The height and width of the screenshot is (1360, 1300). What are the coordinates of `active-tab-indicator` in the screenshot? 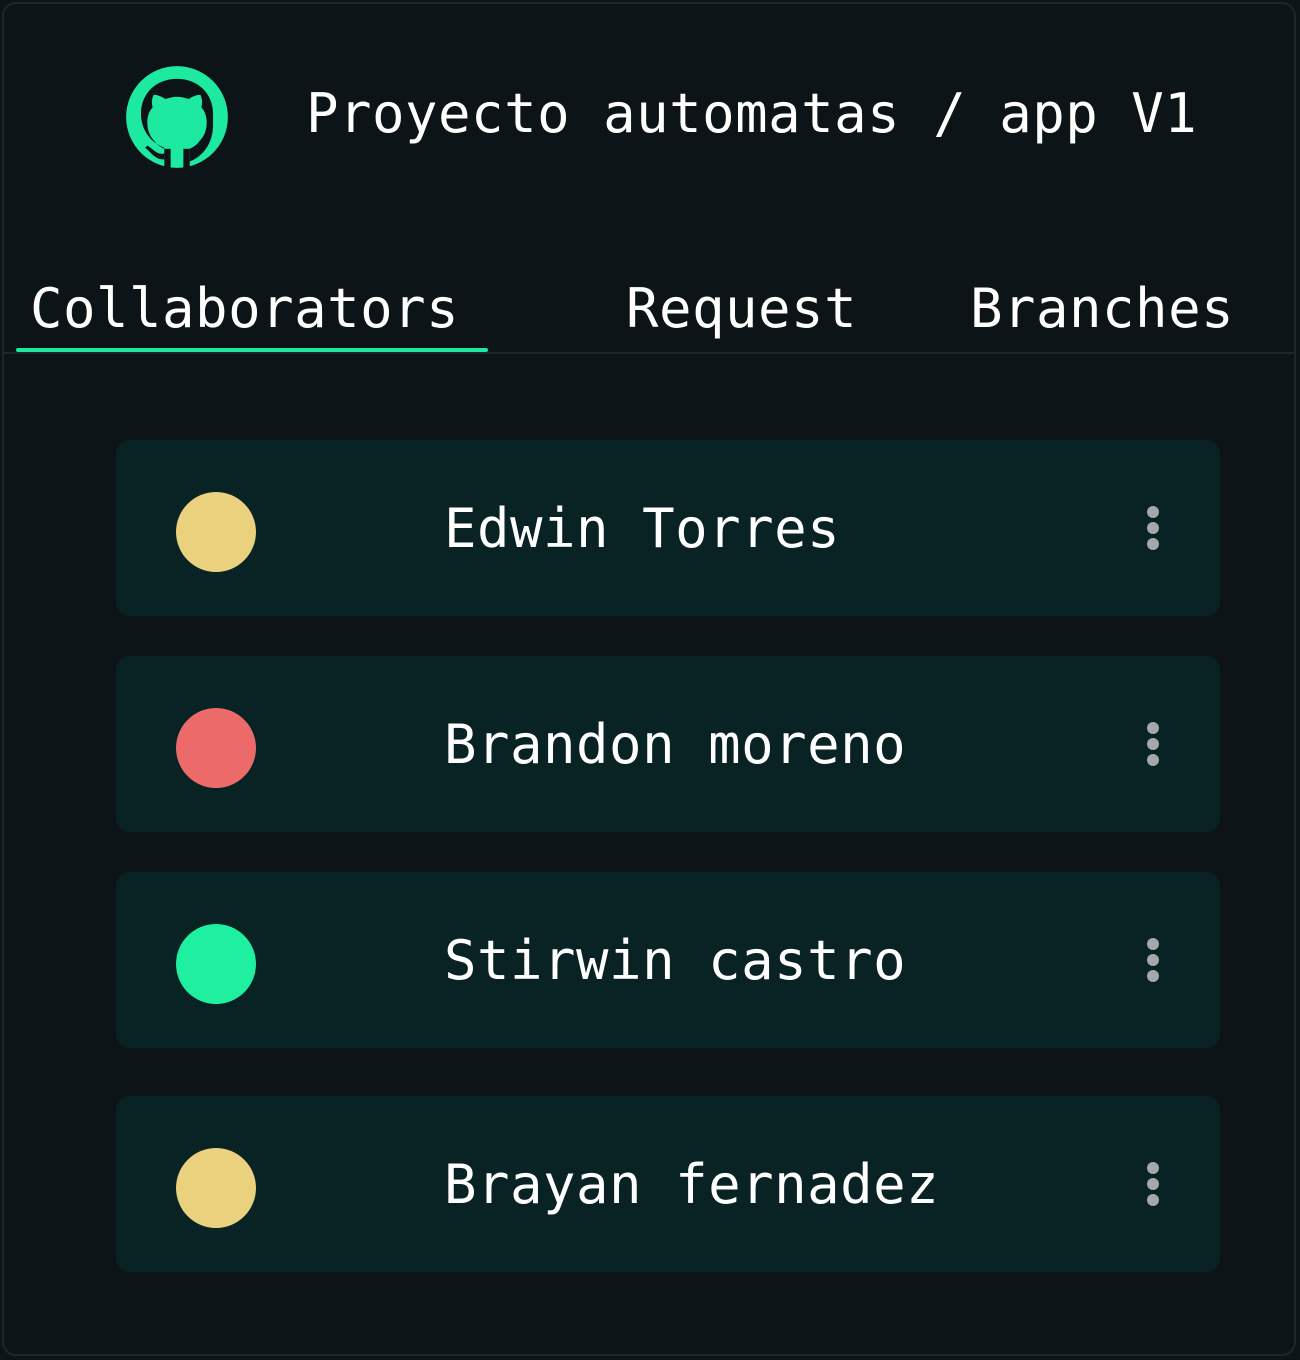 It's located at (252, 350).